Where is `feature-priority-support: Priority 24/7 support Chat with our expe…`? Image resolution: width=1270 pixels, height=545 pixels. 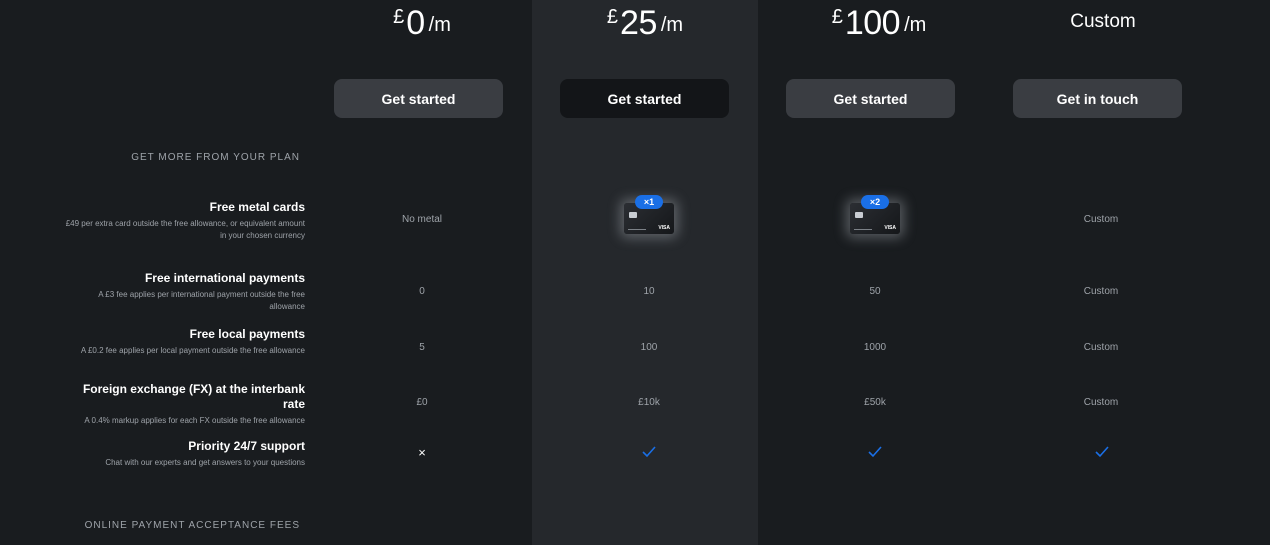 feature-priority-support: Priority 24/7 support Chat with our expe… is located at coordinates (185, 454).